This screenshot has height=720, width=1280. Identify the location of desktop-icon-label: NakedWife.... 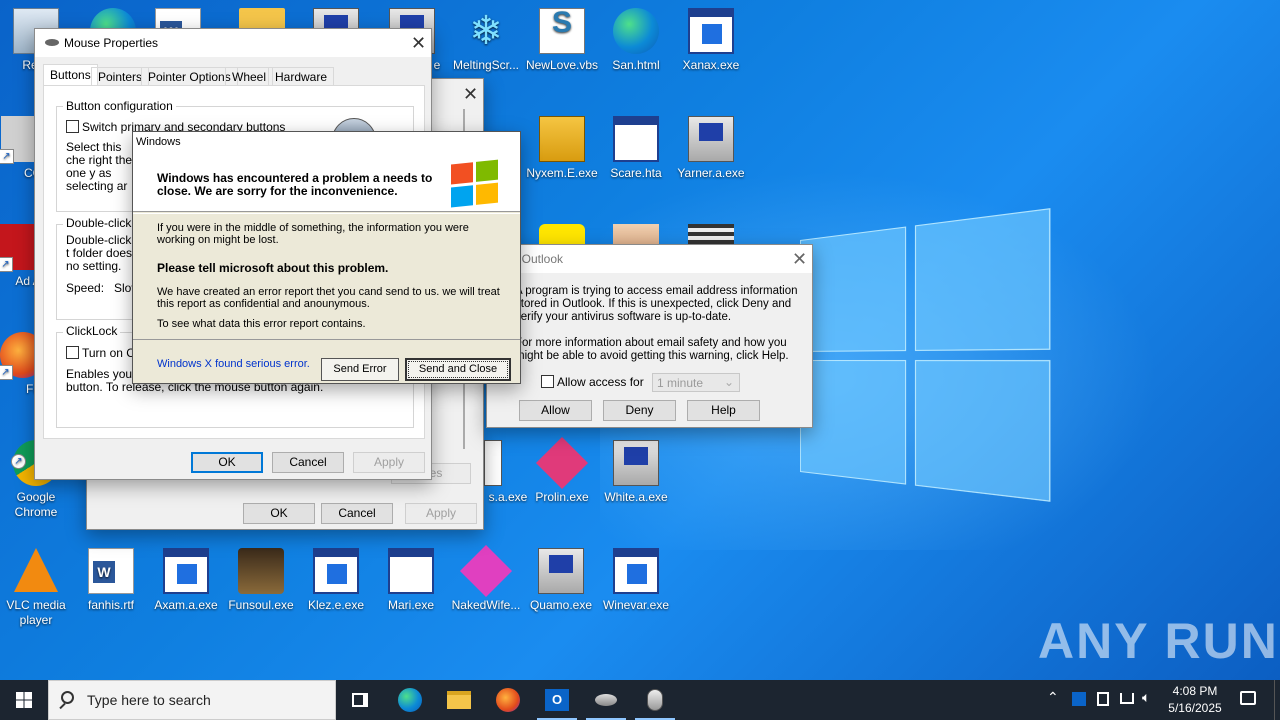
(486, 605).